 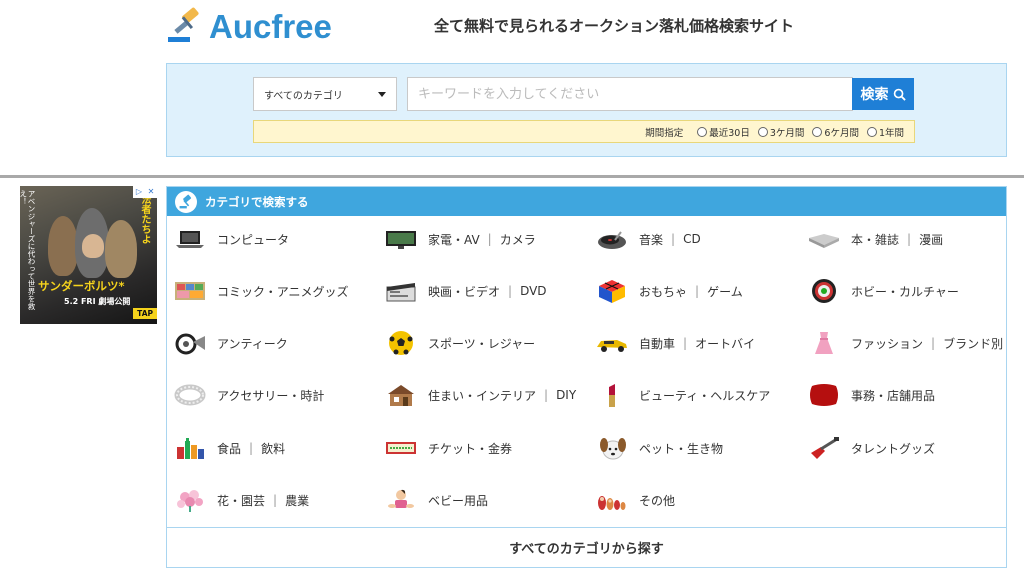 I want to click on category-label: ホビー・カルチャー, so click(x=905, y=291).